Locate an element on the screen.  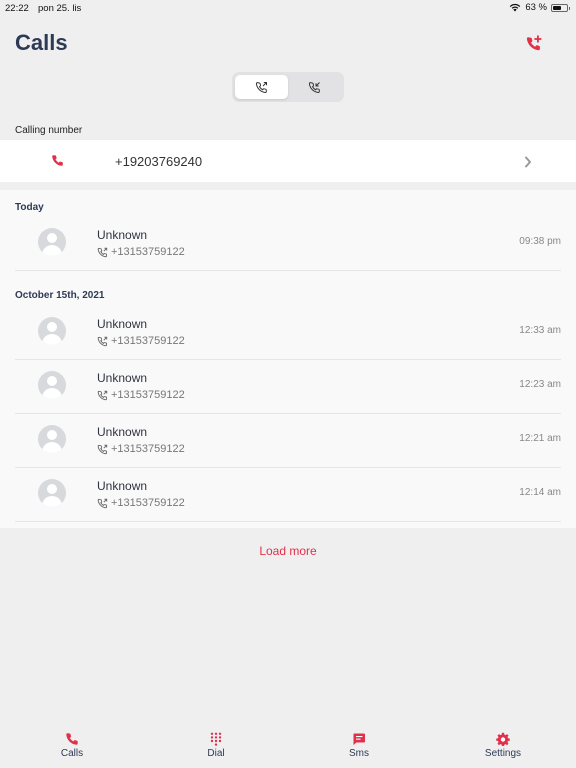
gear-icon is located at coordinates (503, 739).